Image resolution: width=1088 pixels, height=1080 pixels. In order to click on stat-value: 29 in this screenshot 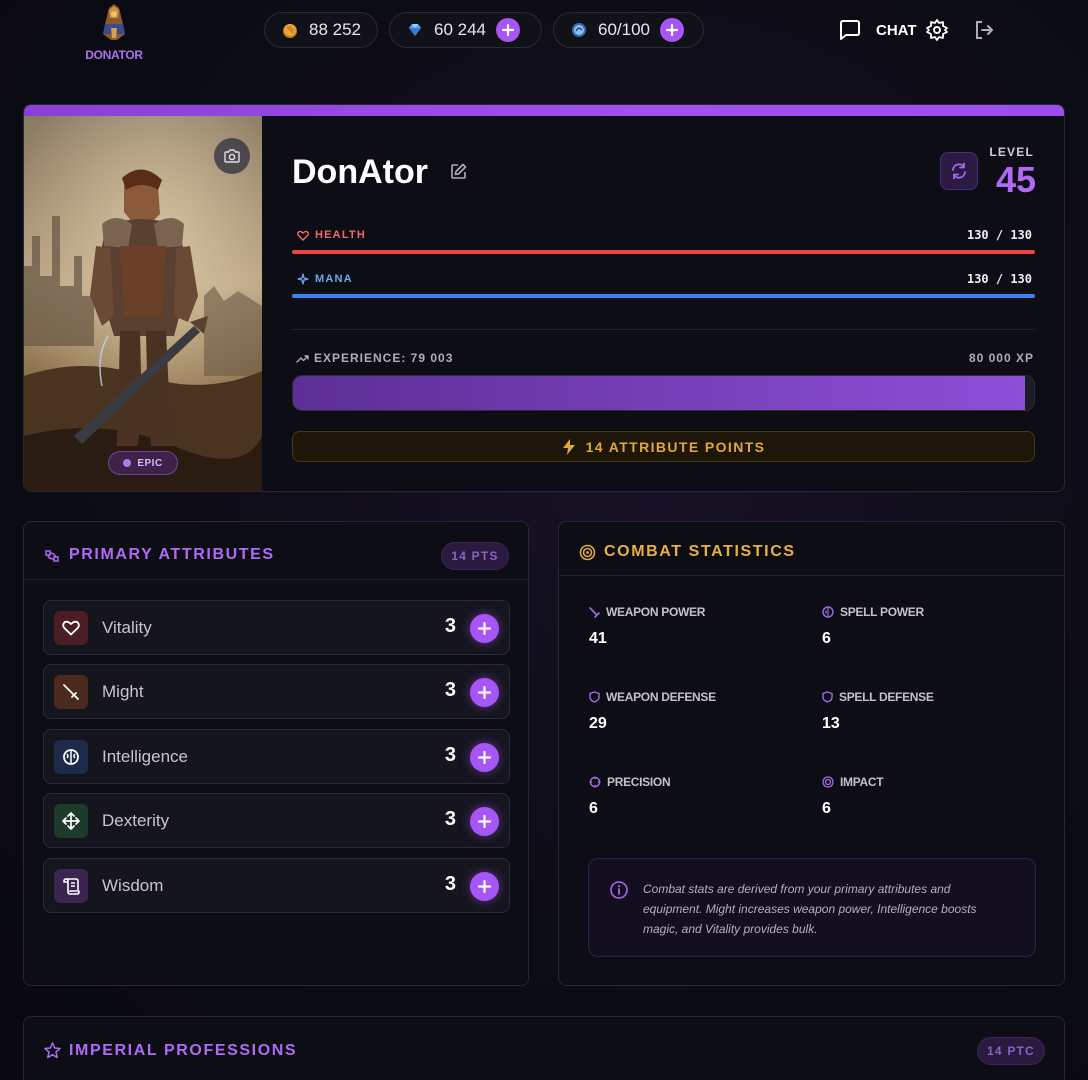, I will do `click(598, 723)`.